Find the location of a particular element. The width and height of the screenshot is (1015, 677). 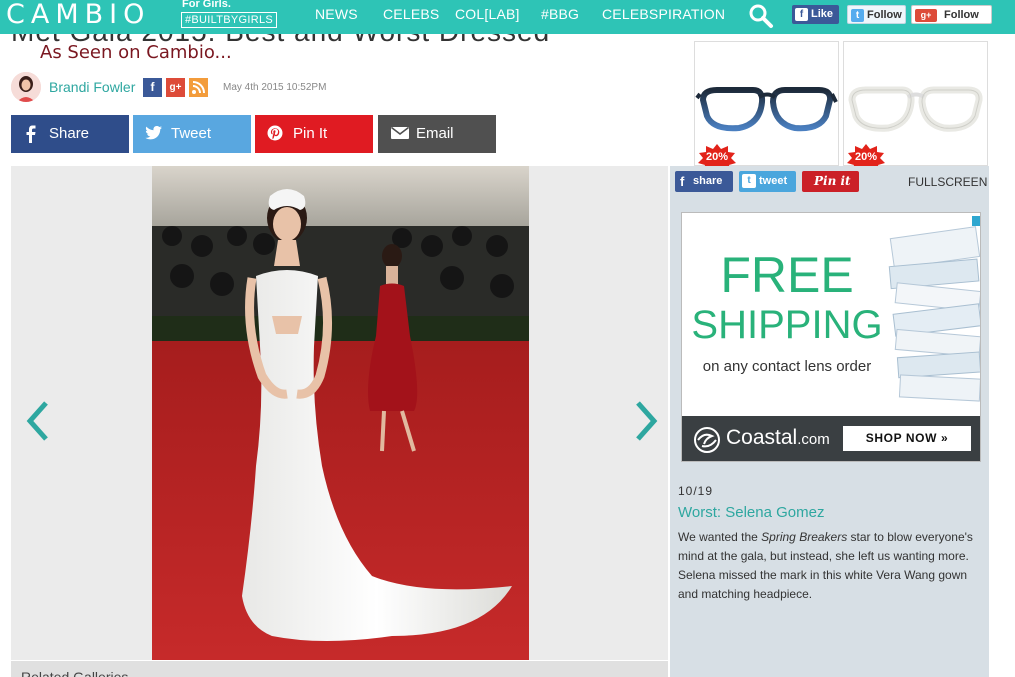

caption-film-title: Spring Breakers is located at coordinates (804, 537).